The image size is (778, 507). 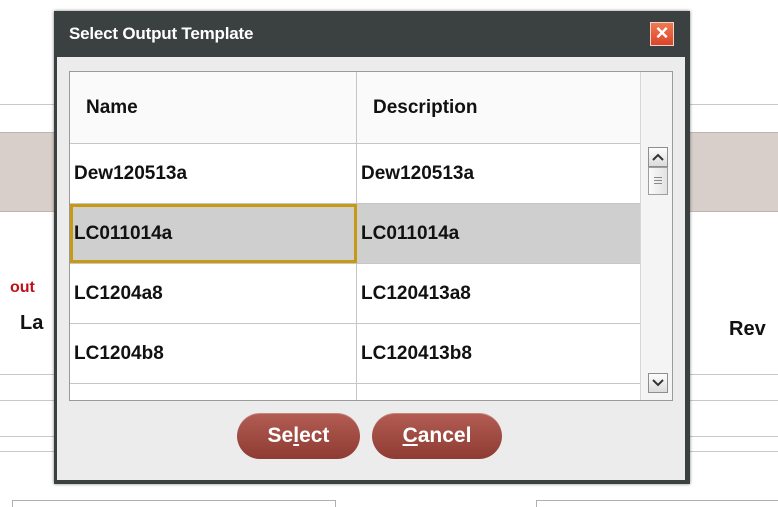 What do you see at coordinates (656, 236) in the screenshot?
I see `vertical-scrollbar` at bounding box center [656, 236].